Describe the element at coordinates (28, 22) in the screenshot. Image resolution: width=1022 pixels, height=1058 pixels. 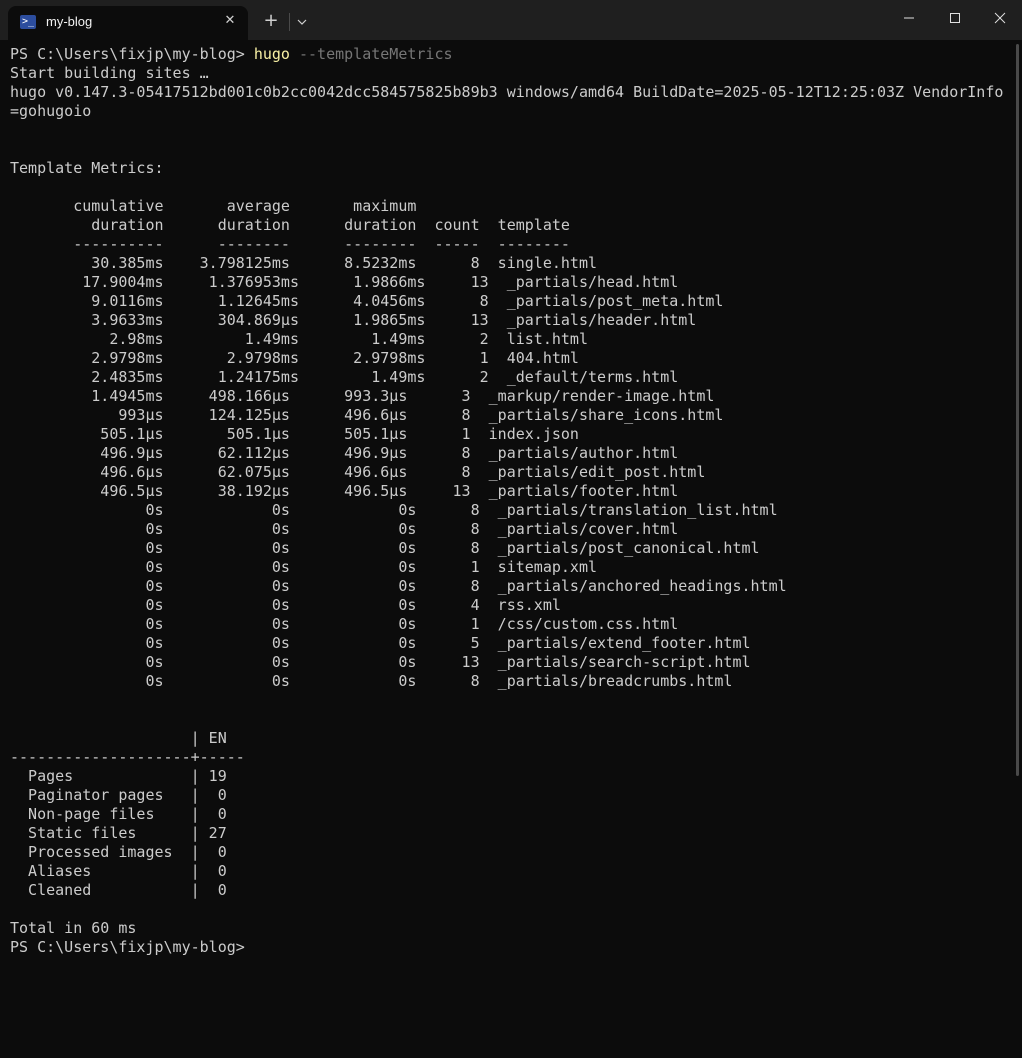
I see `powershell-icon: >_` at that location.